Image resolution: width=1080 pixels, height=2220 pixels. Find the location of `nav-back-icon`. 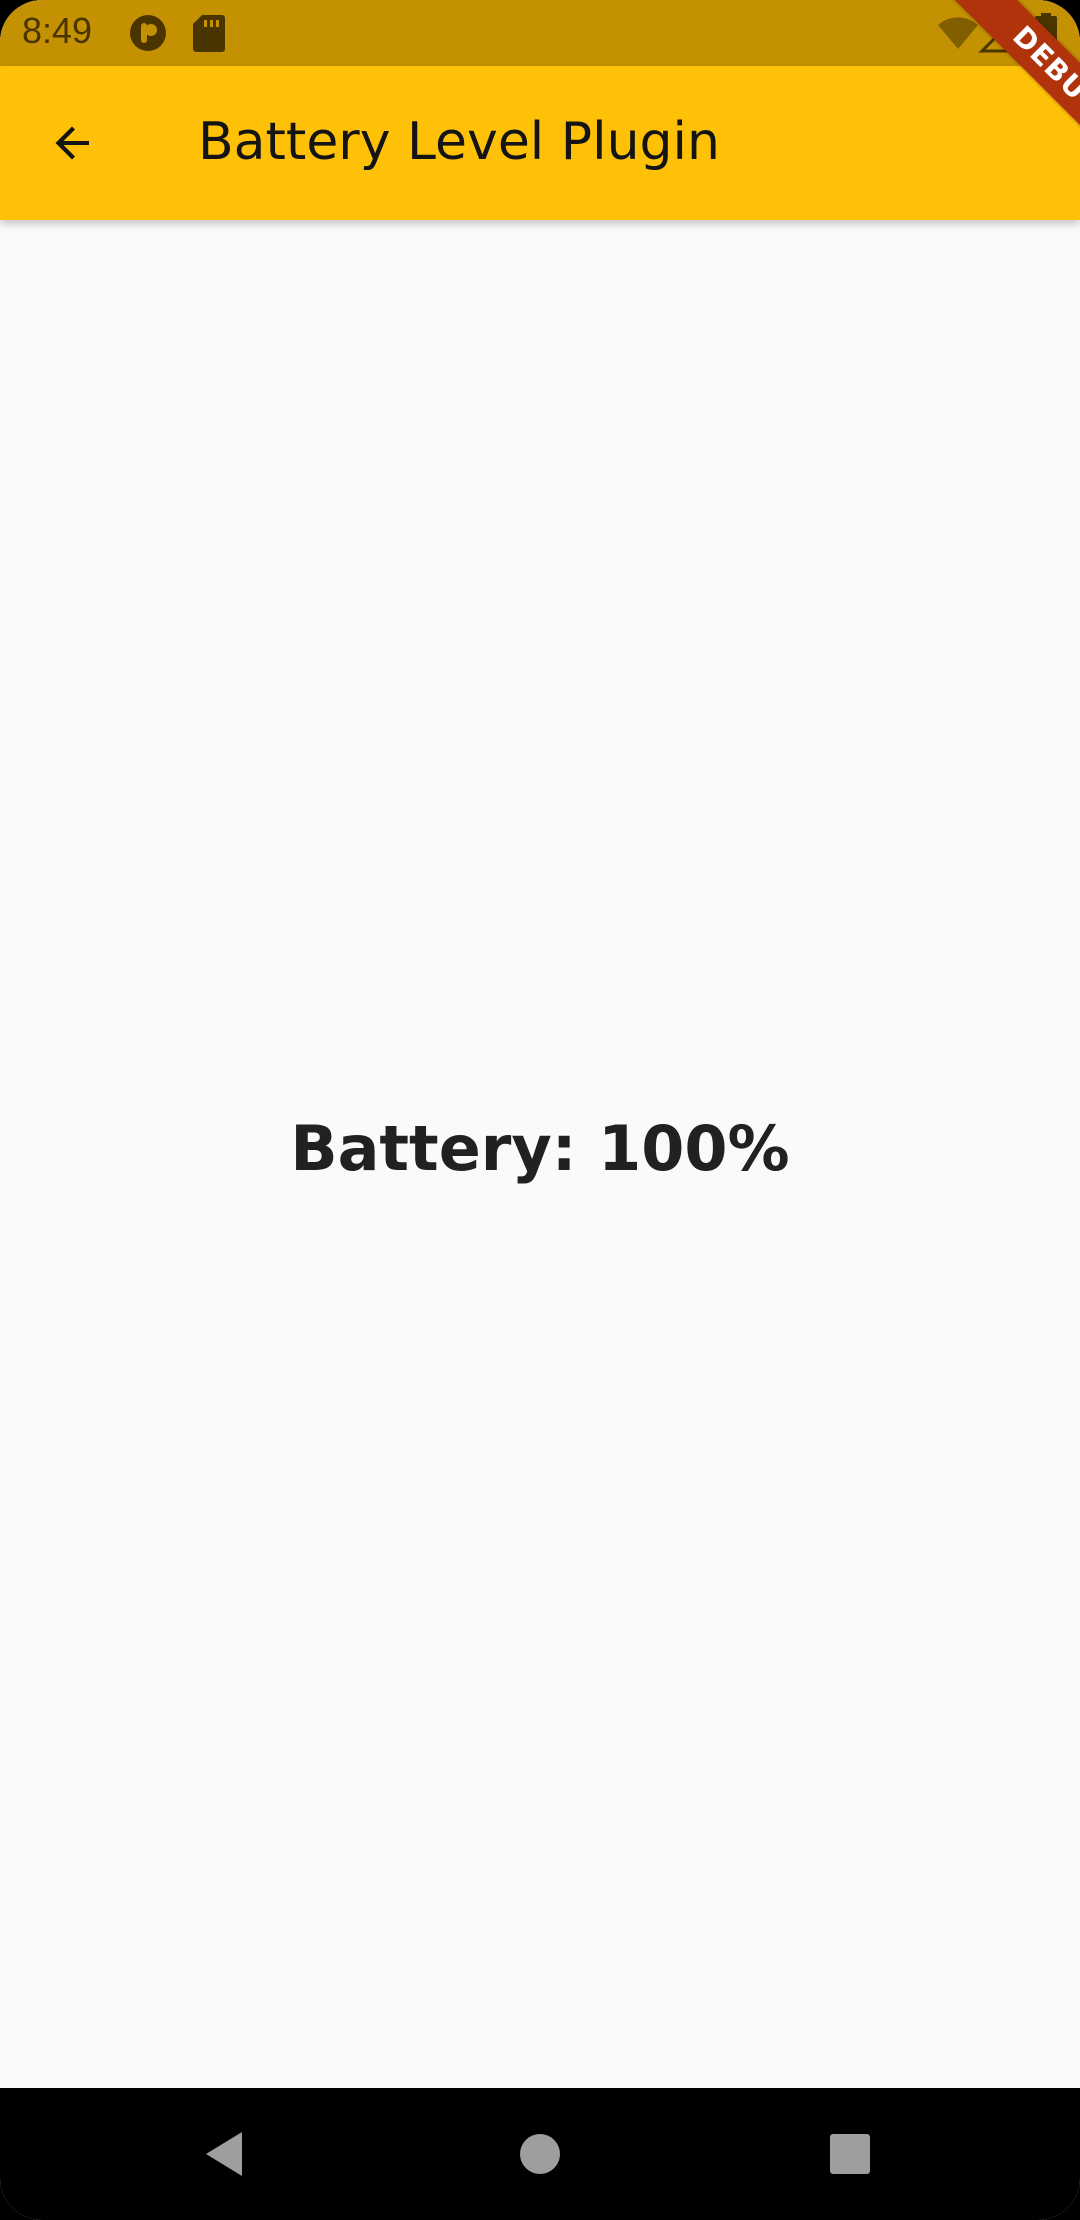

nav-back-icon is located at coordinates (224, 2154).